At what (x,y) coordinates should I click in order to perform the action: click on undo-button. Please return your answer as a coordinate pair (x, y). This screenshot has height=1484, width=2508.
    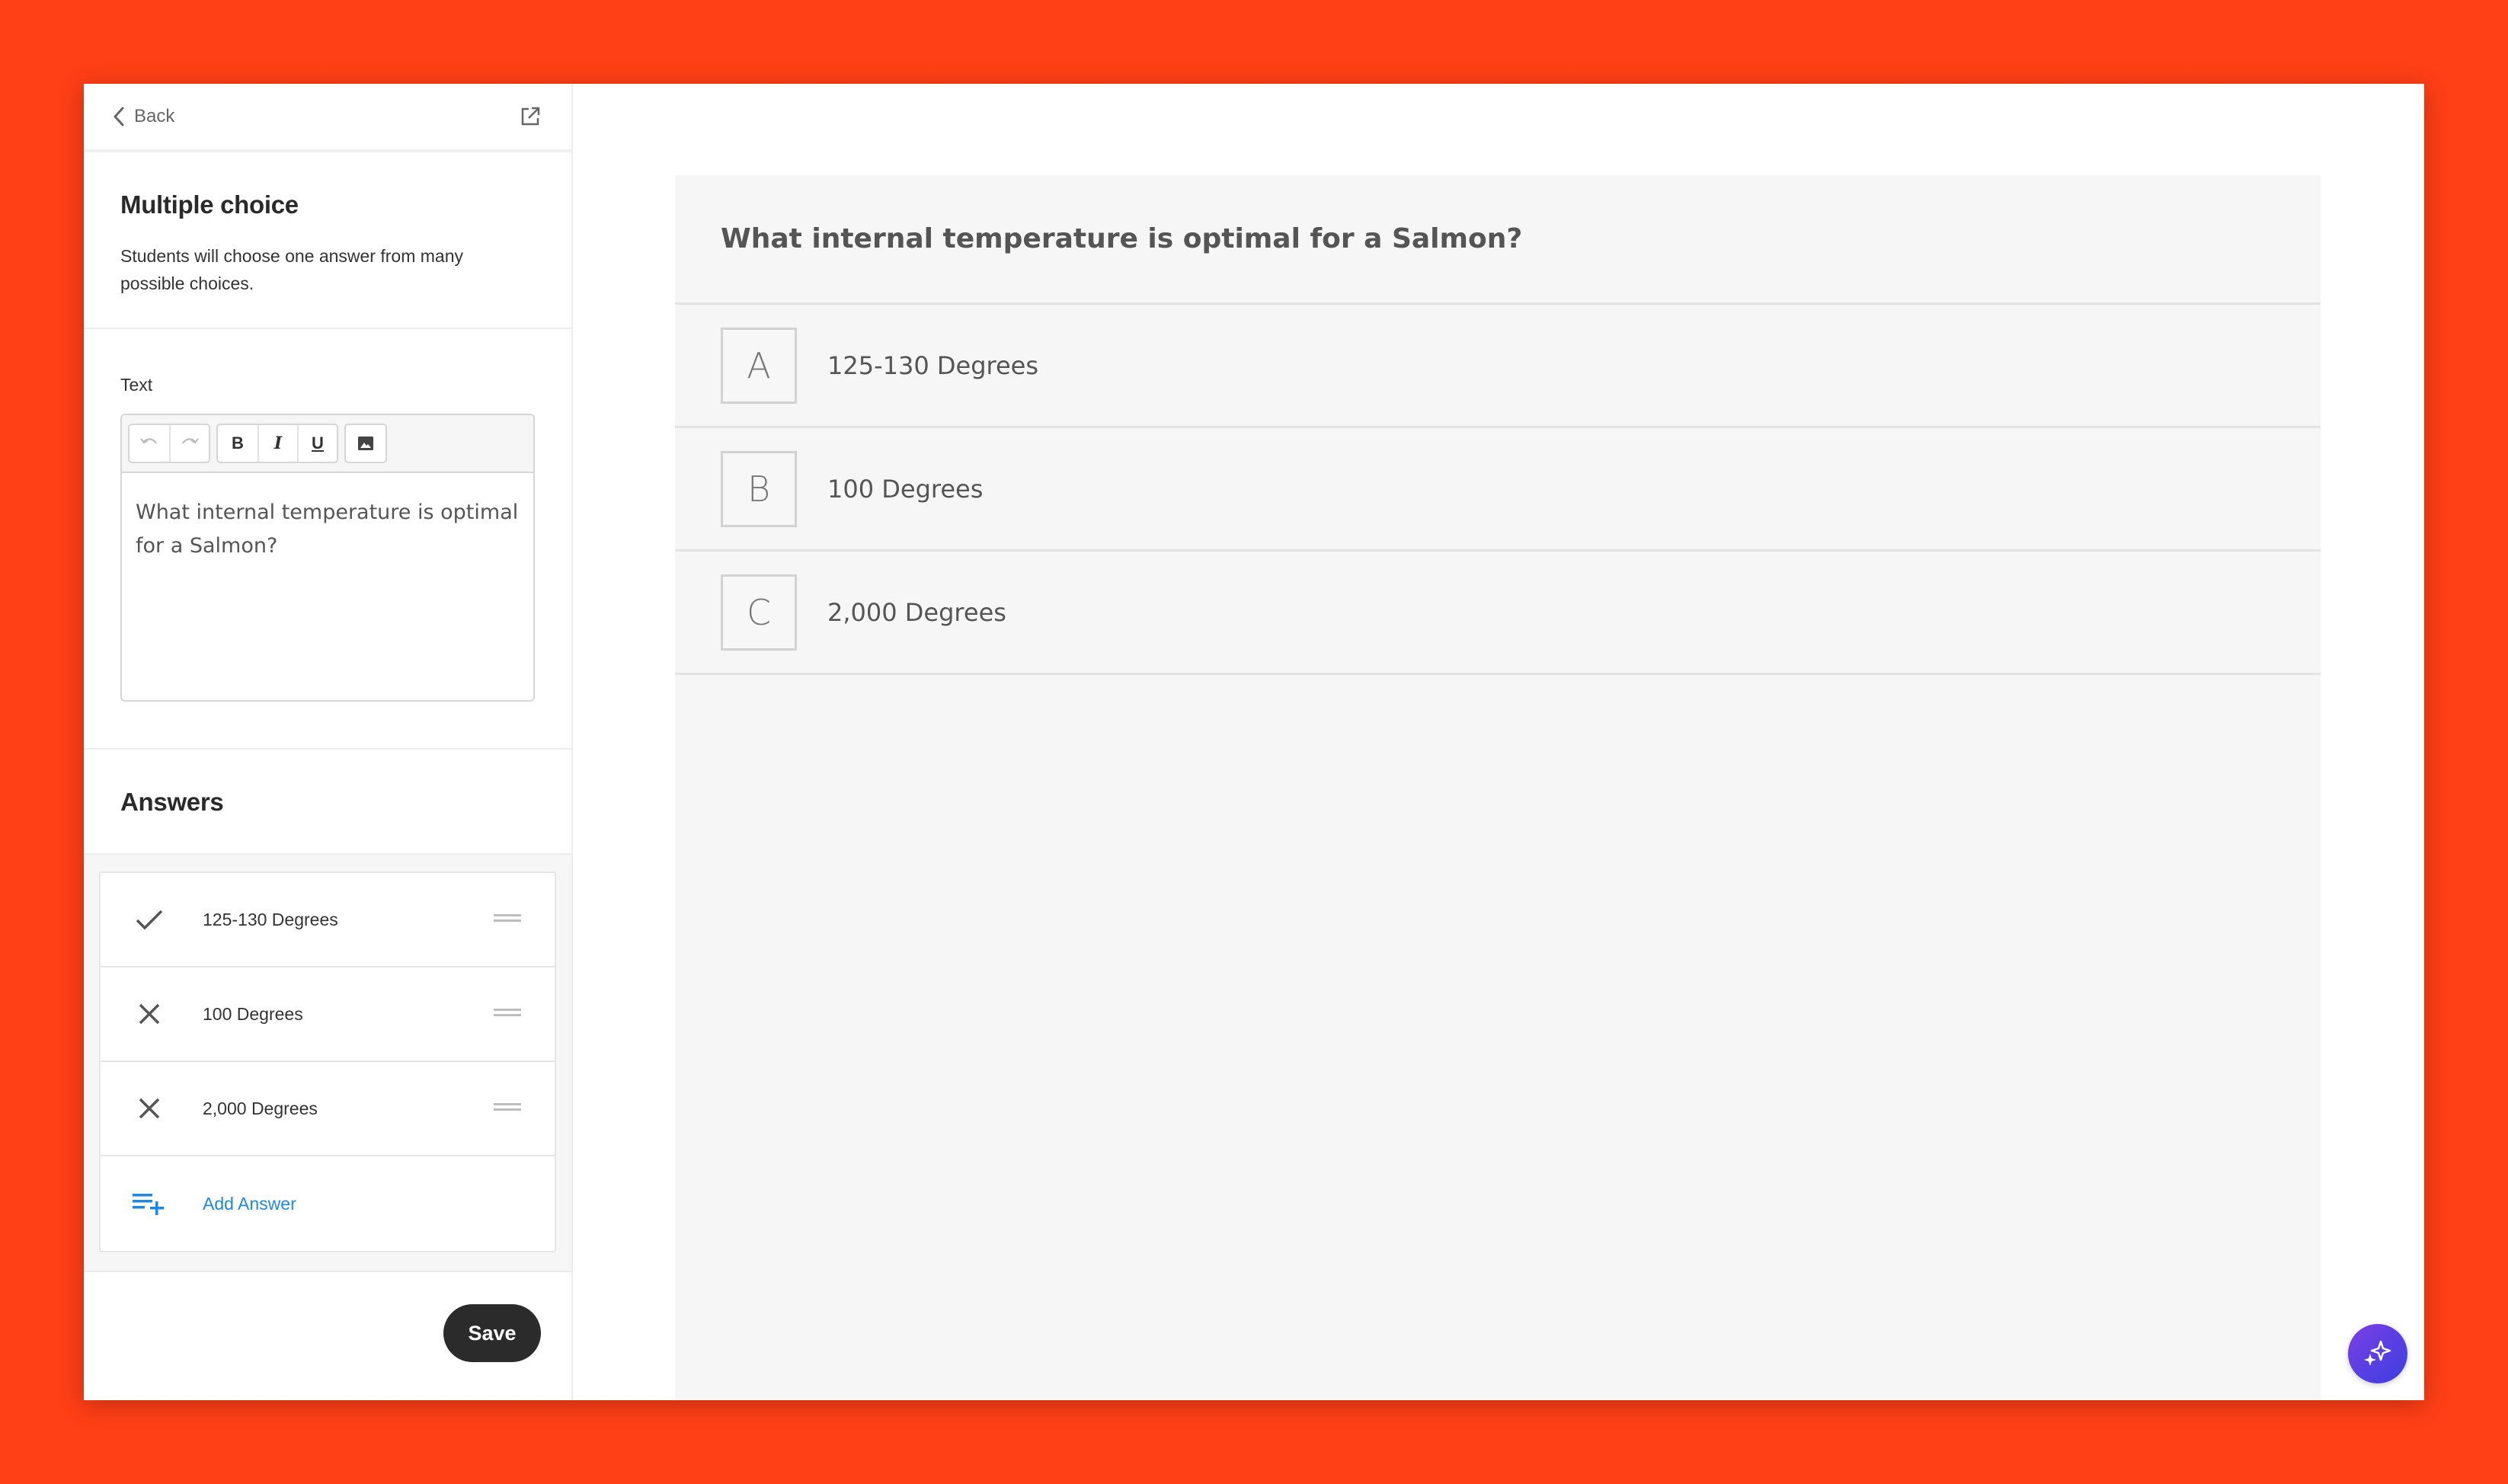
    Looking at the image, I should click on (149, 443).